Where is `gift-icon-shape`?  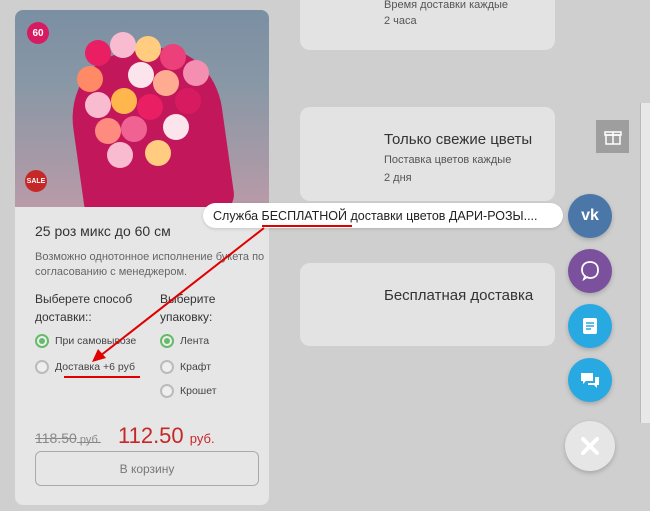 gift-icon-shape is located at coordinates (612, 137).